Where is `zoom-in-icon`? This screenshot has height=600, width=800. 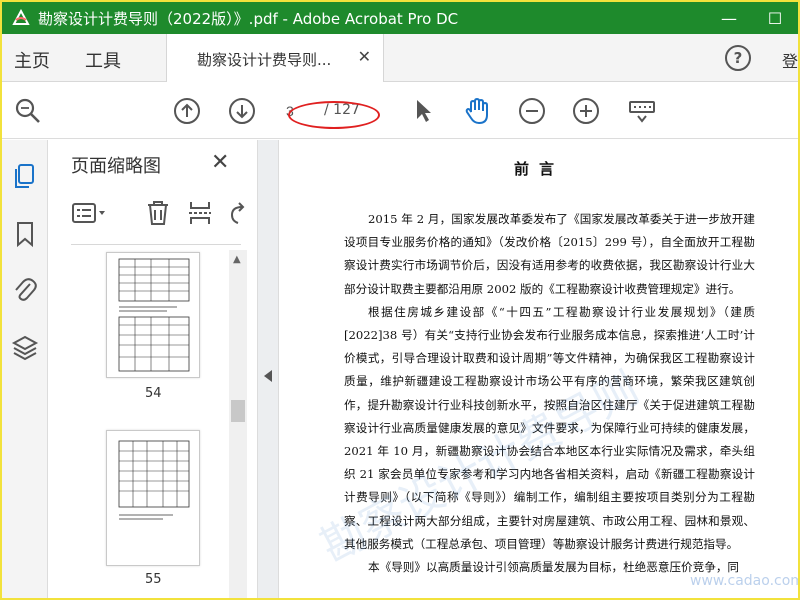 zoom-in-icon is located at coordinates (586, 111).